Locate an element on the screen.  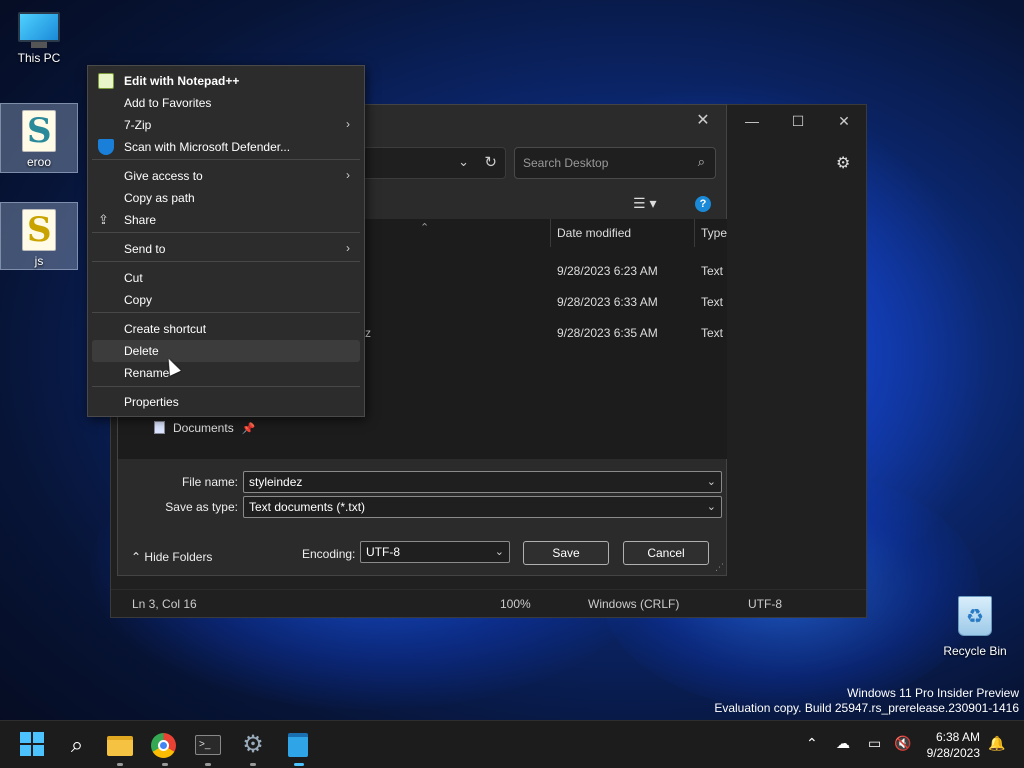
watermark-line: Windows 11 Pro Insider Preview is located at coordinates (933, 693).